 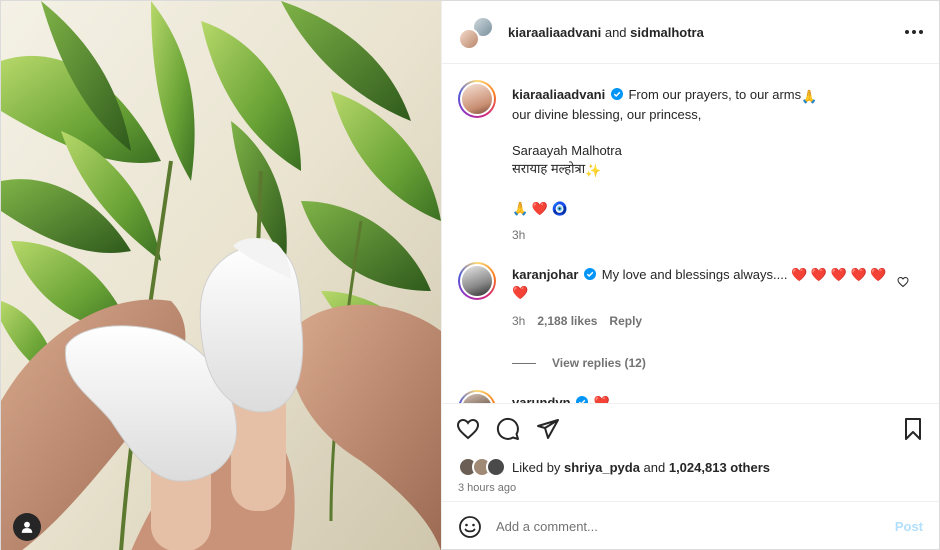 I want to click on tagged-users-button, so click(x=27, y=527).